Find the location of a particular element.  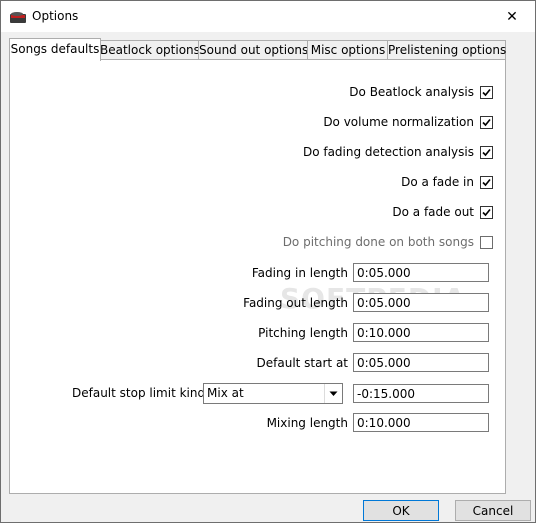

chevron-down-icon is located at coordinates (333, 393).